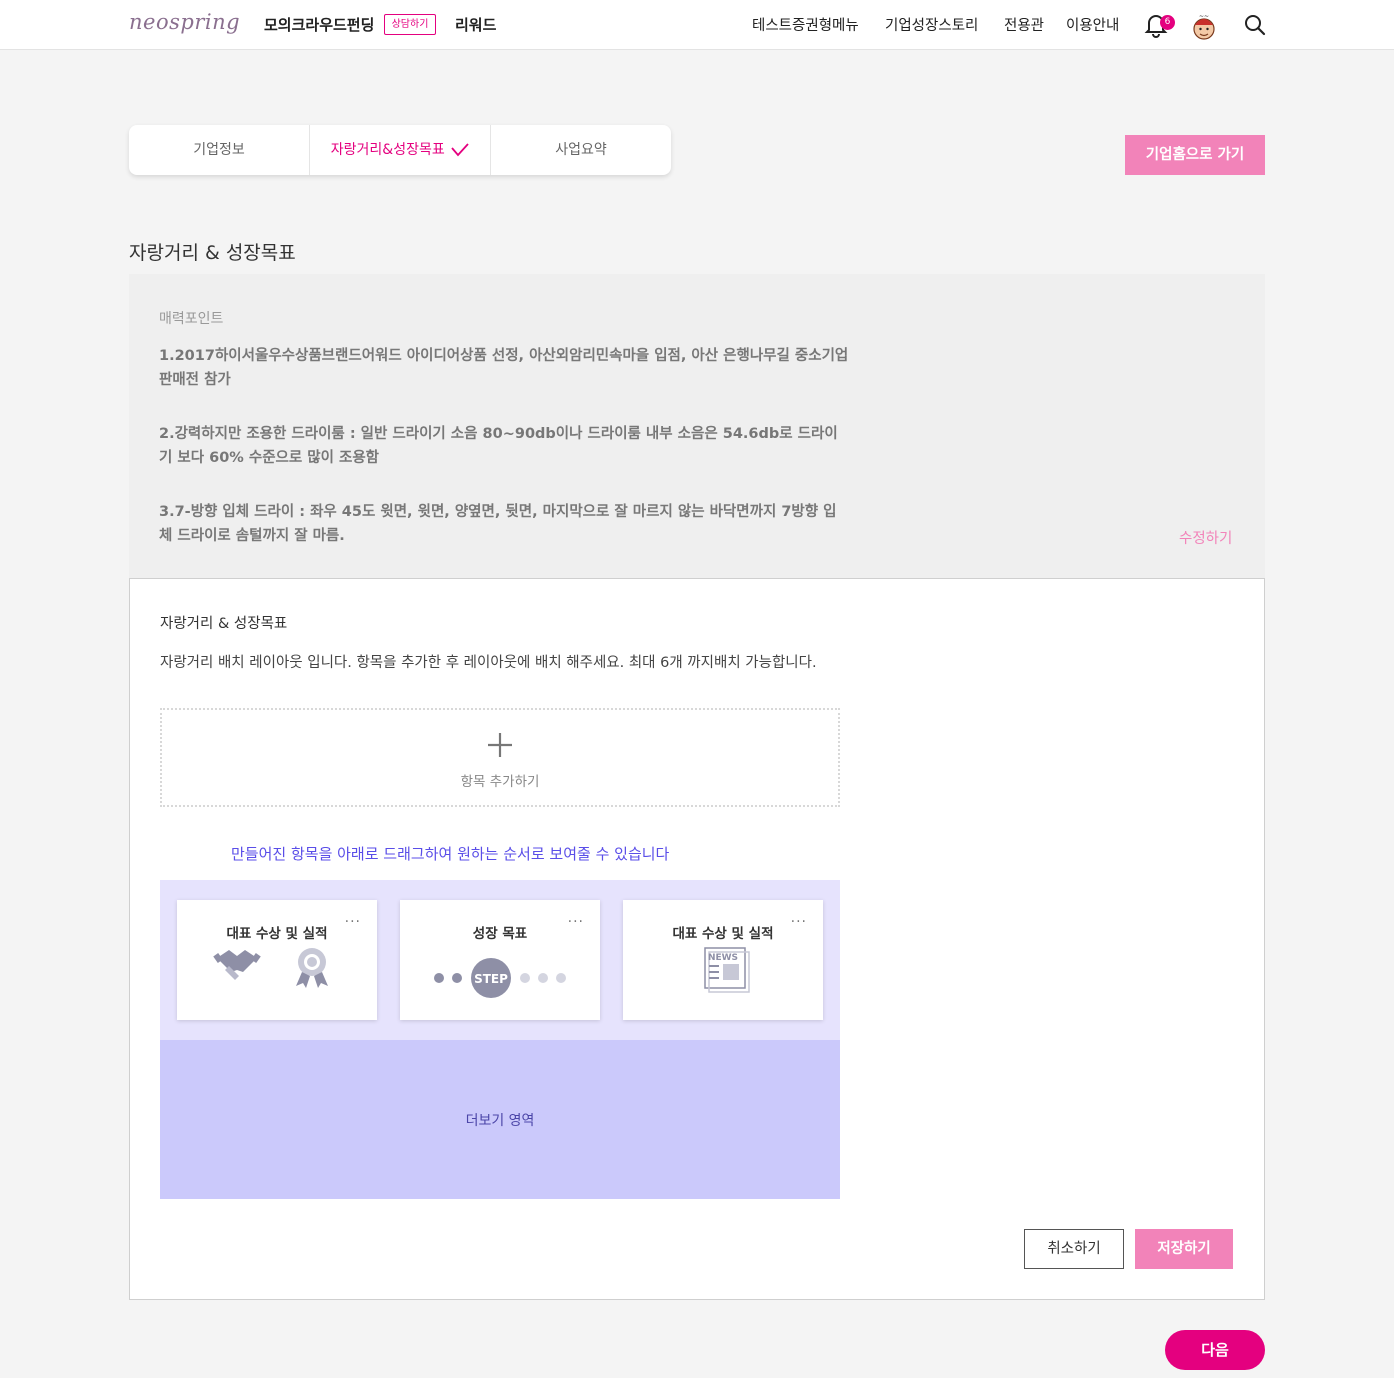  I want to click on nav-guide: 이용안내, so click(1092, 24).